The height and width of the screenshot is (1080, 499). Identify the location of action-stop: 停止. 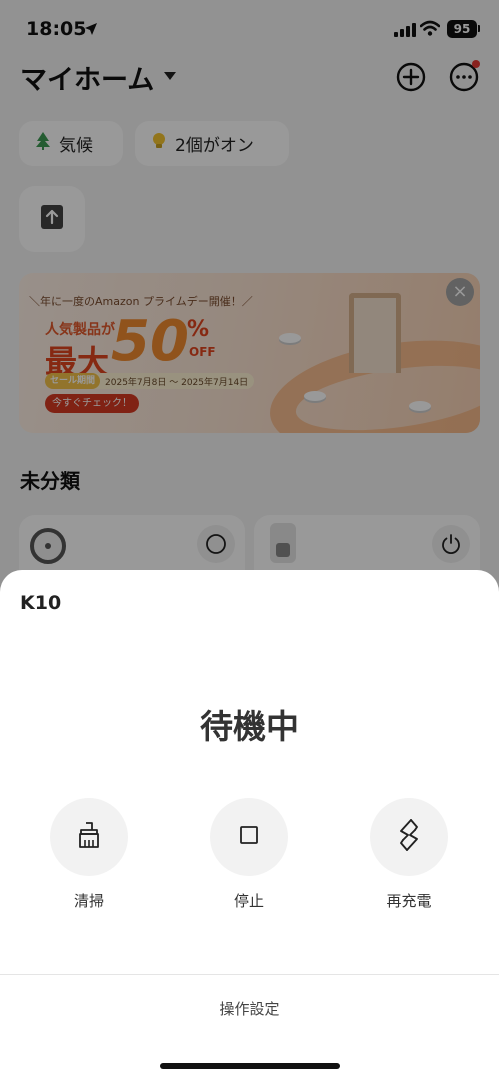
(249, 854).